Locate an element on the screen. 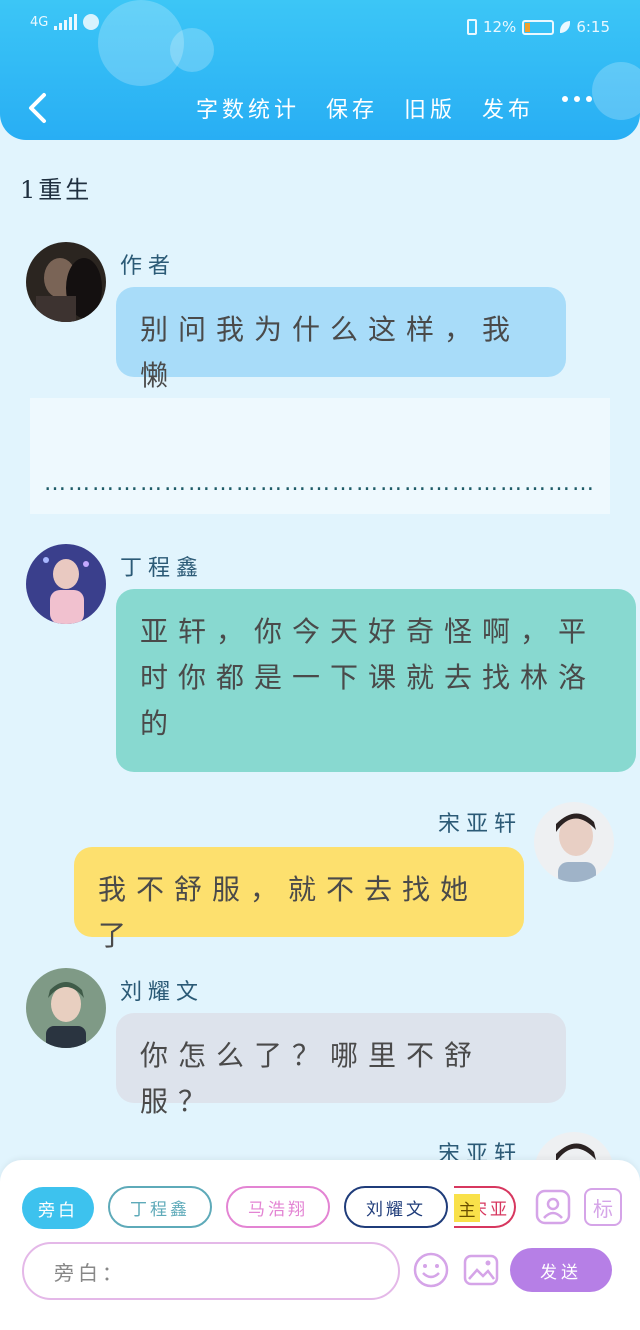 This screenshot has width=640, height=1330. avatar-liu is located at coordinates (66, 1008).